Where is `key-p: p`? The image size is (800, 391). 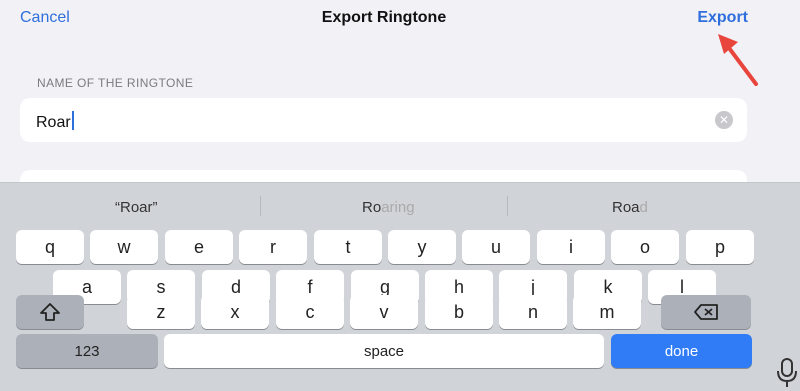 key-p: p is located at coordinates (720, 247).